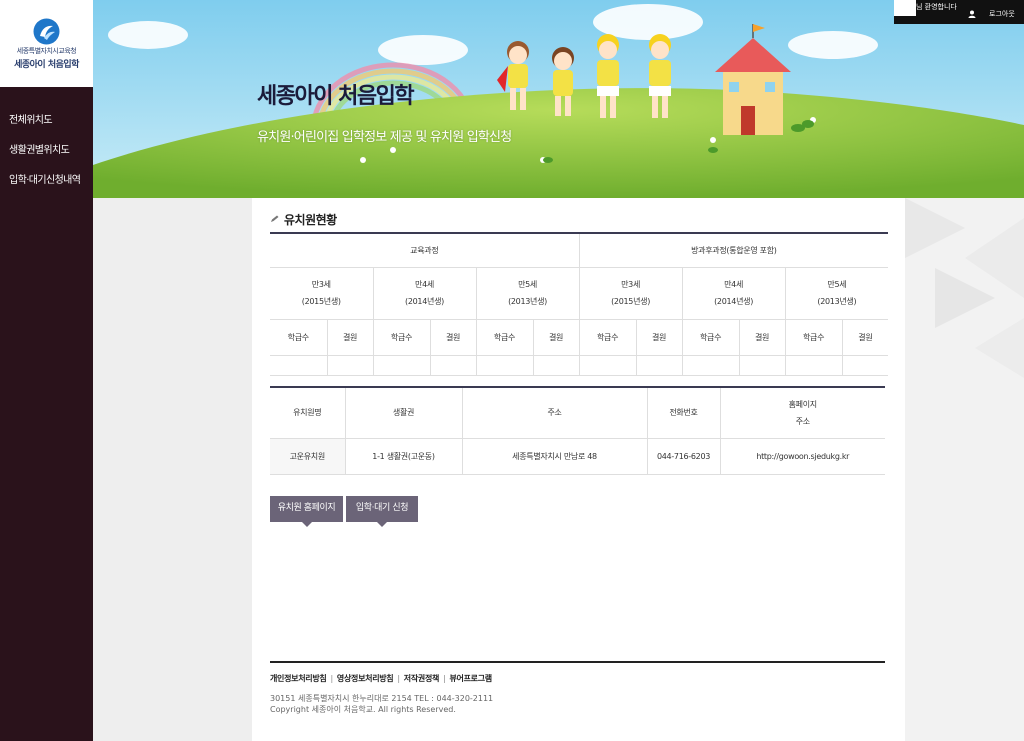 The height and width of the screenshot is (741, 1024). I want to click on phone-cell: 044-716-6203, so click(684, 456).